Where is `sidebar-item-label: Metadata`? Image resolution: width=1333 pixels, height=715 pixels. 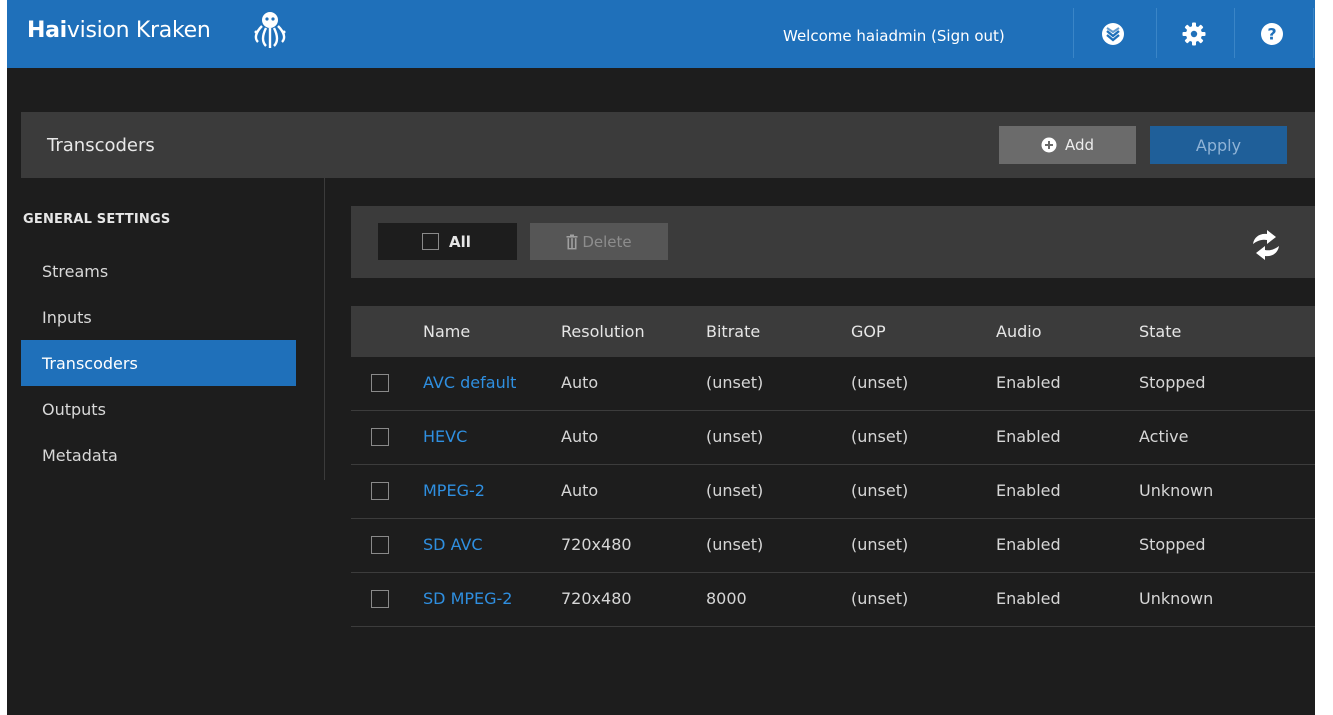
sidebar-item-label: Metadata is located at coordinates (80, 455).